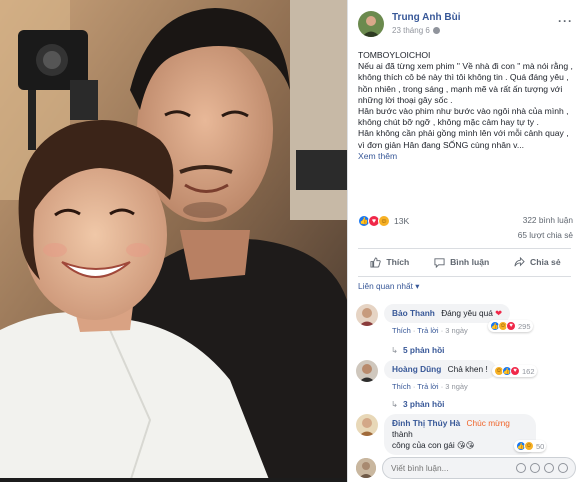  What do you see at coordinates (413, 313) in the screenshot?
I see `commenter-name: Bảo Thanh` at bounding box center [413, 313].